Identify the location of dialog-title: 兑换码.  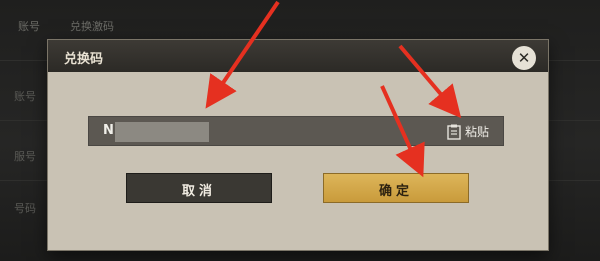
(84, 59).